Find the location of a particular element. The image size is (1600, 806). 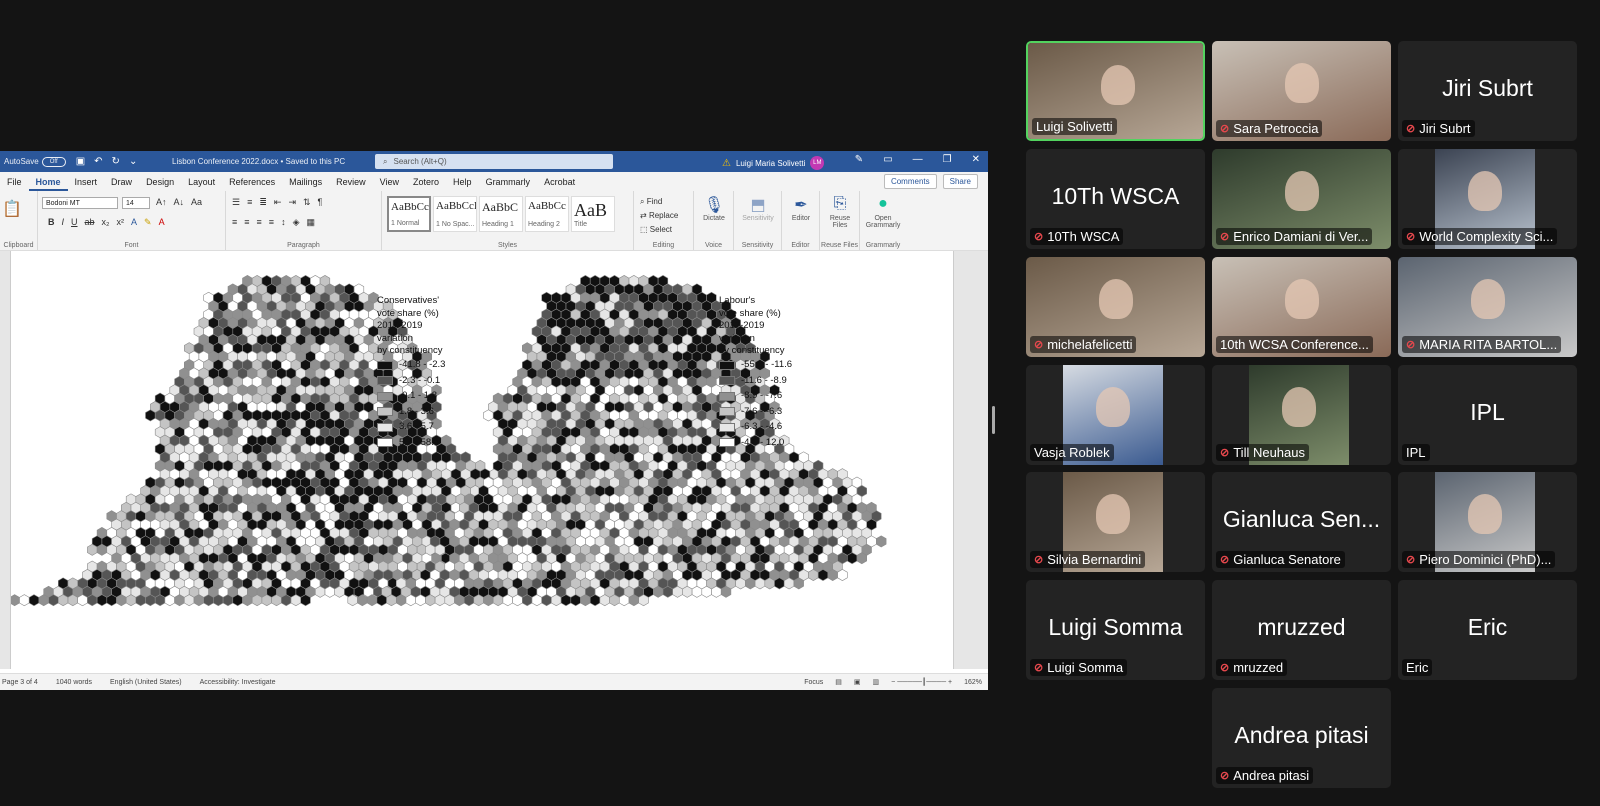

participant-tile: Jiri Subrt ⊘ Jiri Subrt is located at coordinates (1487, 91).